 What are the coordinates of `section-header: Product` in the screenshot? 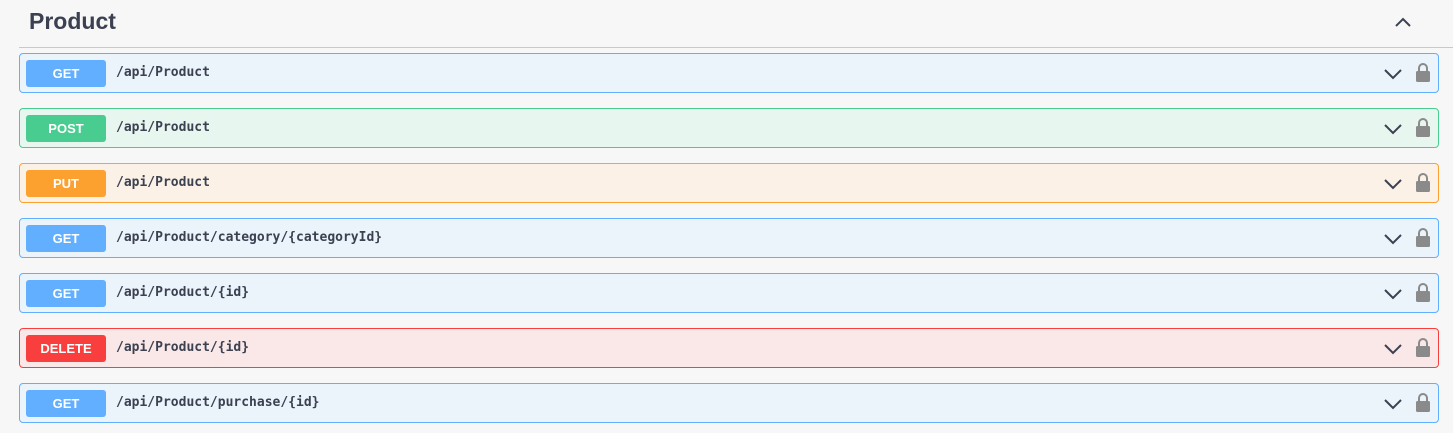 It's located at (736, 24).